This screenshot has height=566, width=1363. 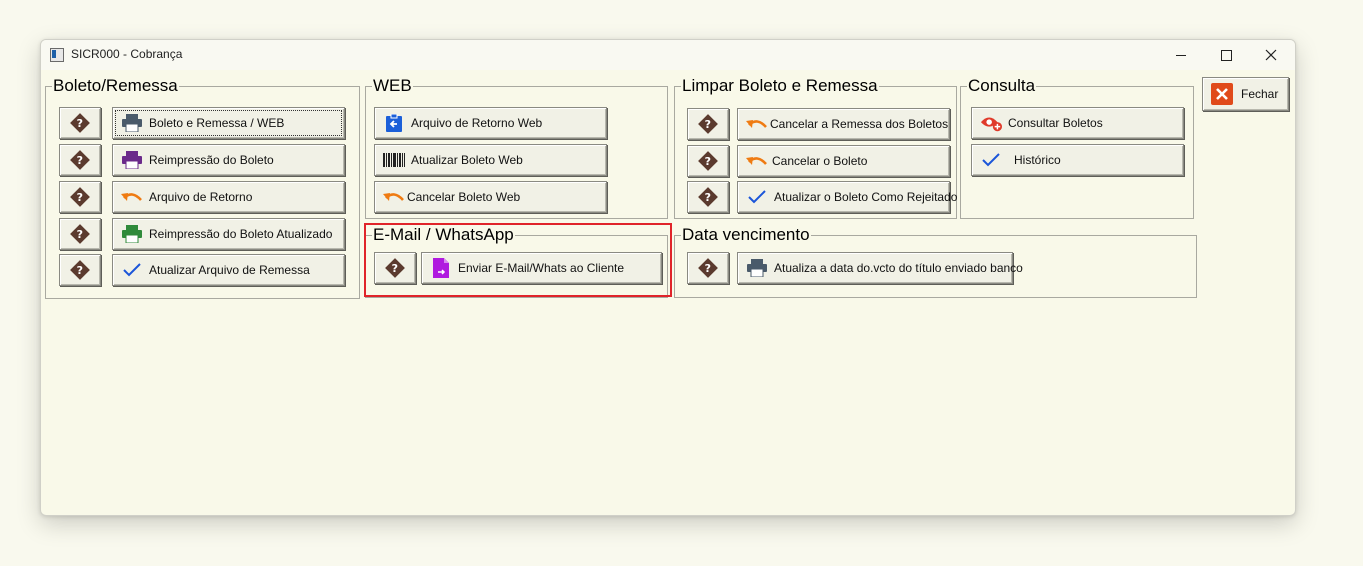 I want to click on historico-button: Histórico, so click(x=1077, y=160).